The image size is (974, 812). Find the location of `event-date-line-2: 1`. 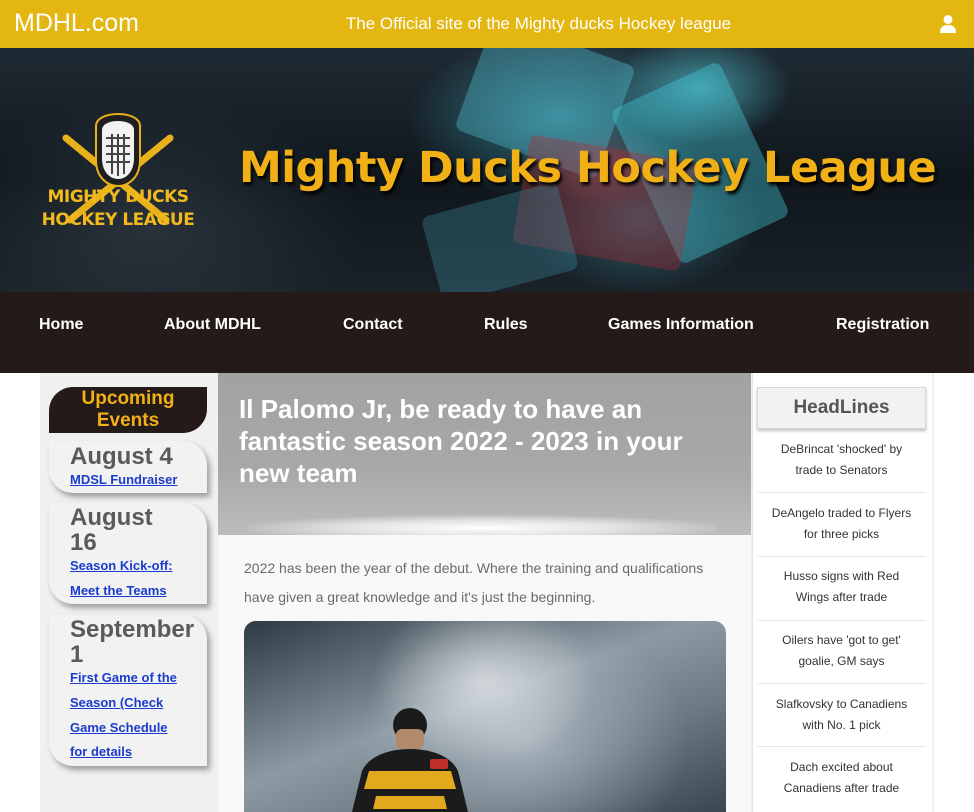

event-date-line-2: 1 is located at coordinates (77, 654).